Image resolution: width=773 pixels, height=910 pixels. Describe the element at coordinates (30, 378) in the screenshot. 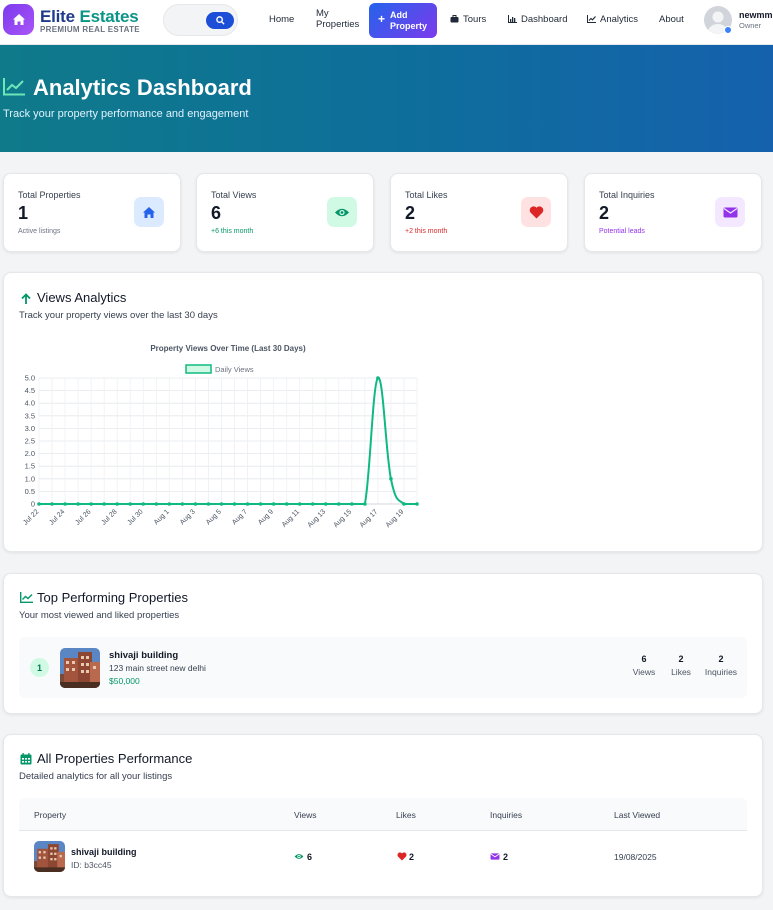

I see `y-tick-label: 5.0` at that location.